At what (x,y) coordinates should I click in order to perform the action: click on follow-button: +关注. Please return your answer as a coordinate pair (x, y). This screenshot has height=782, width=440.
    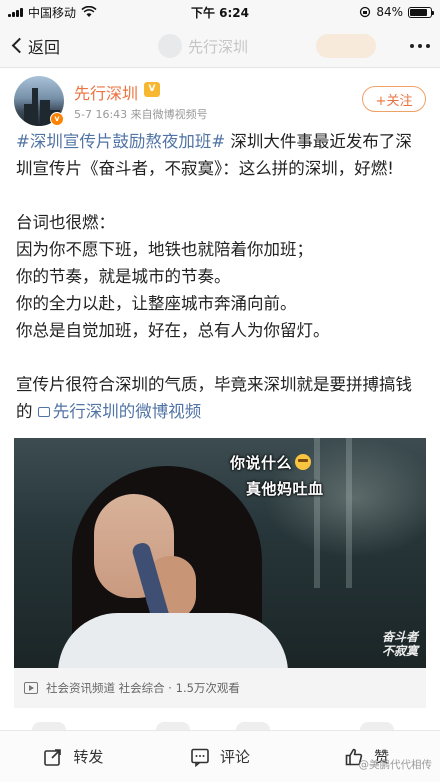
    Looking at the image, I should click on (394, 99).